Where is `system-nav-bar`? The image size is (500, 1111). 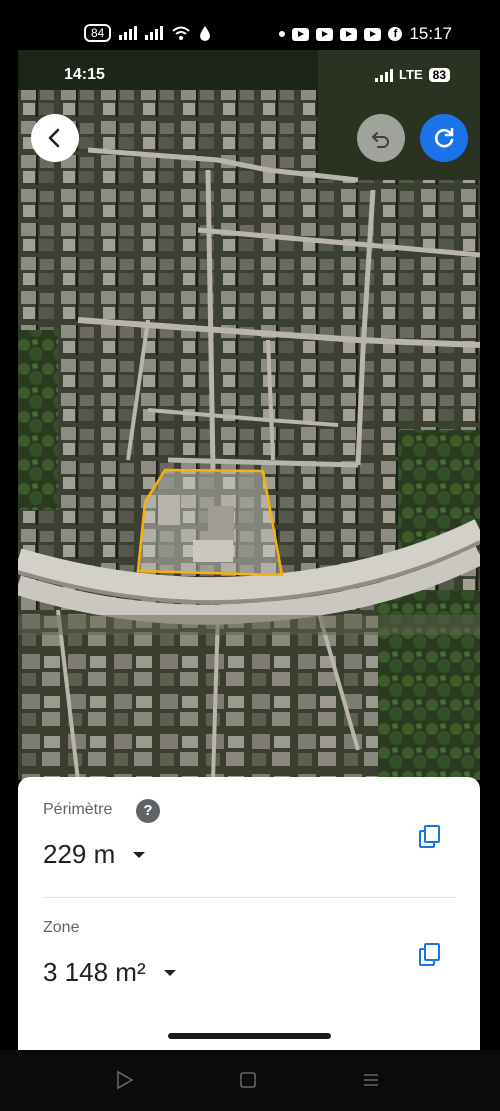 system-nav-bar is located at coordinates (250, 1080).